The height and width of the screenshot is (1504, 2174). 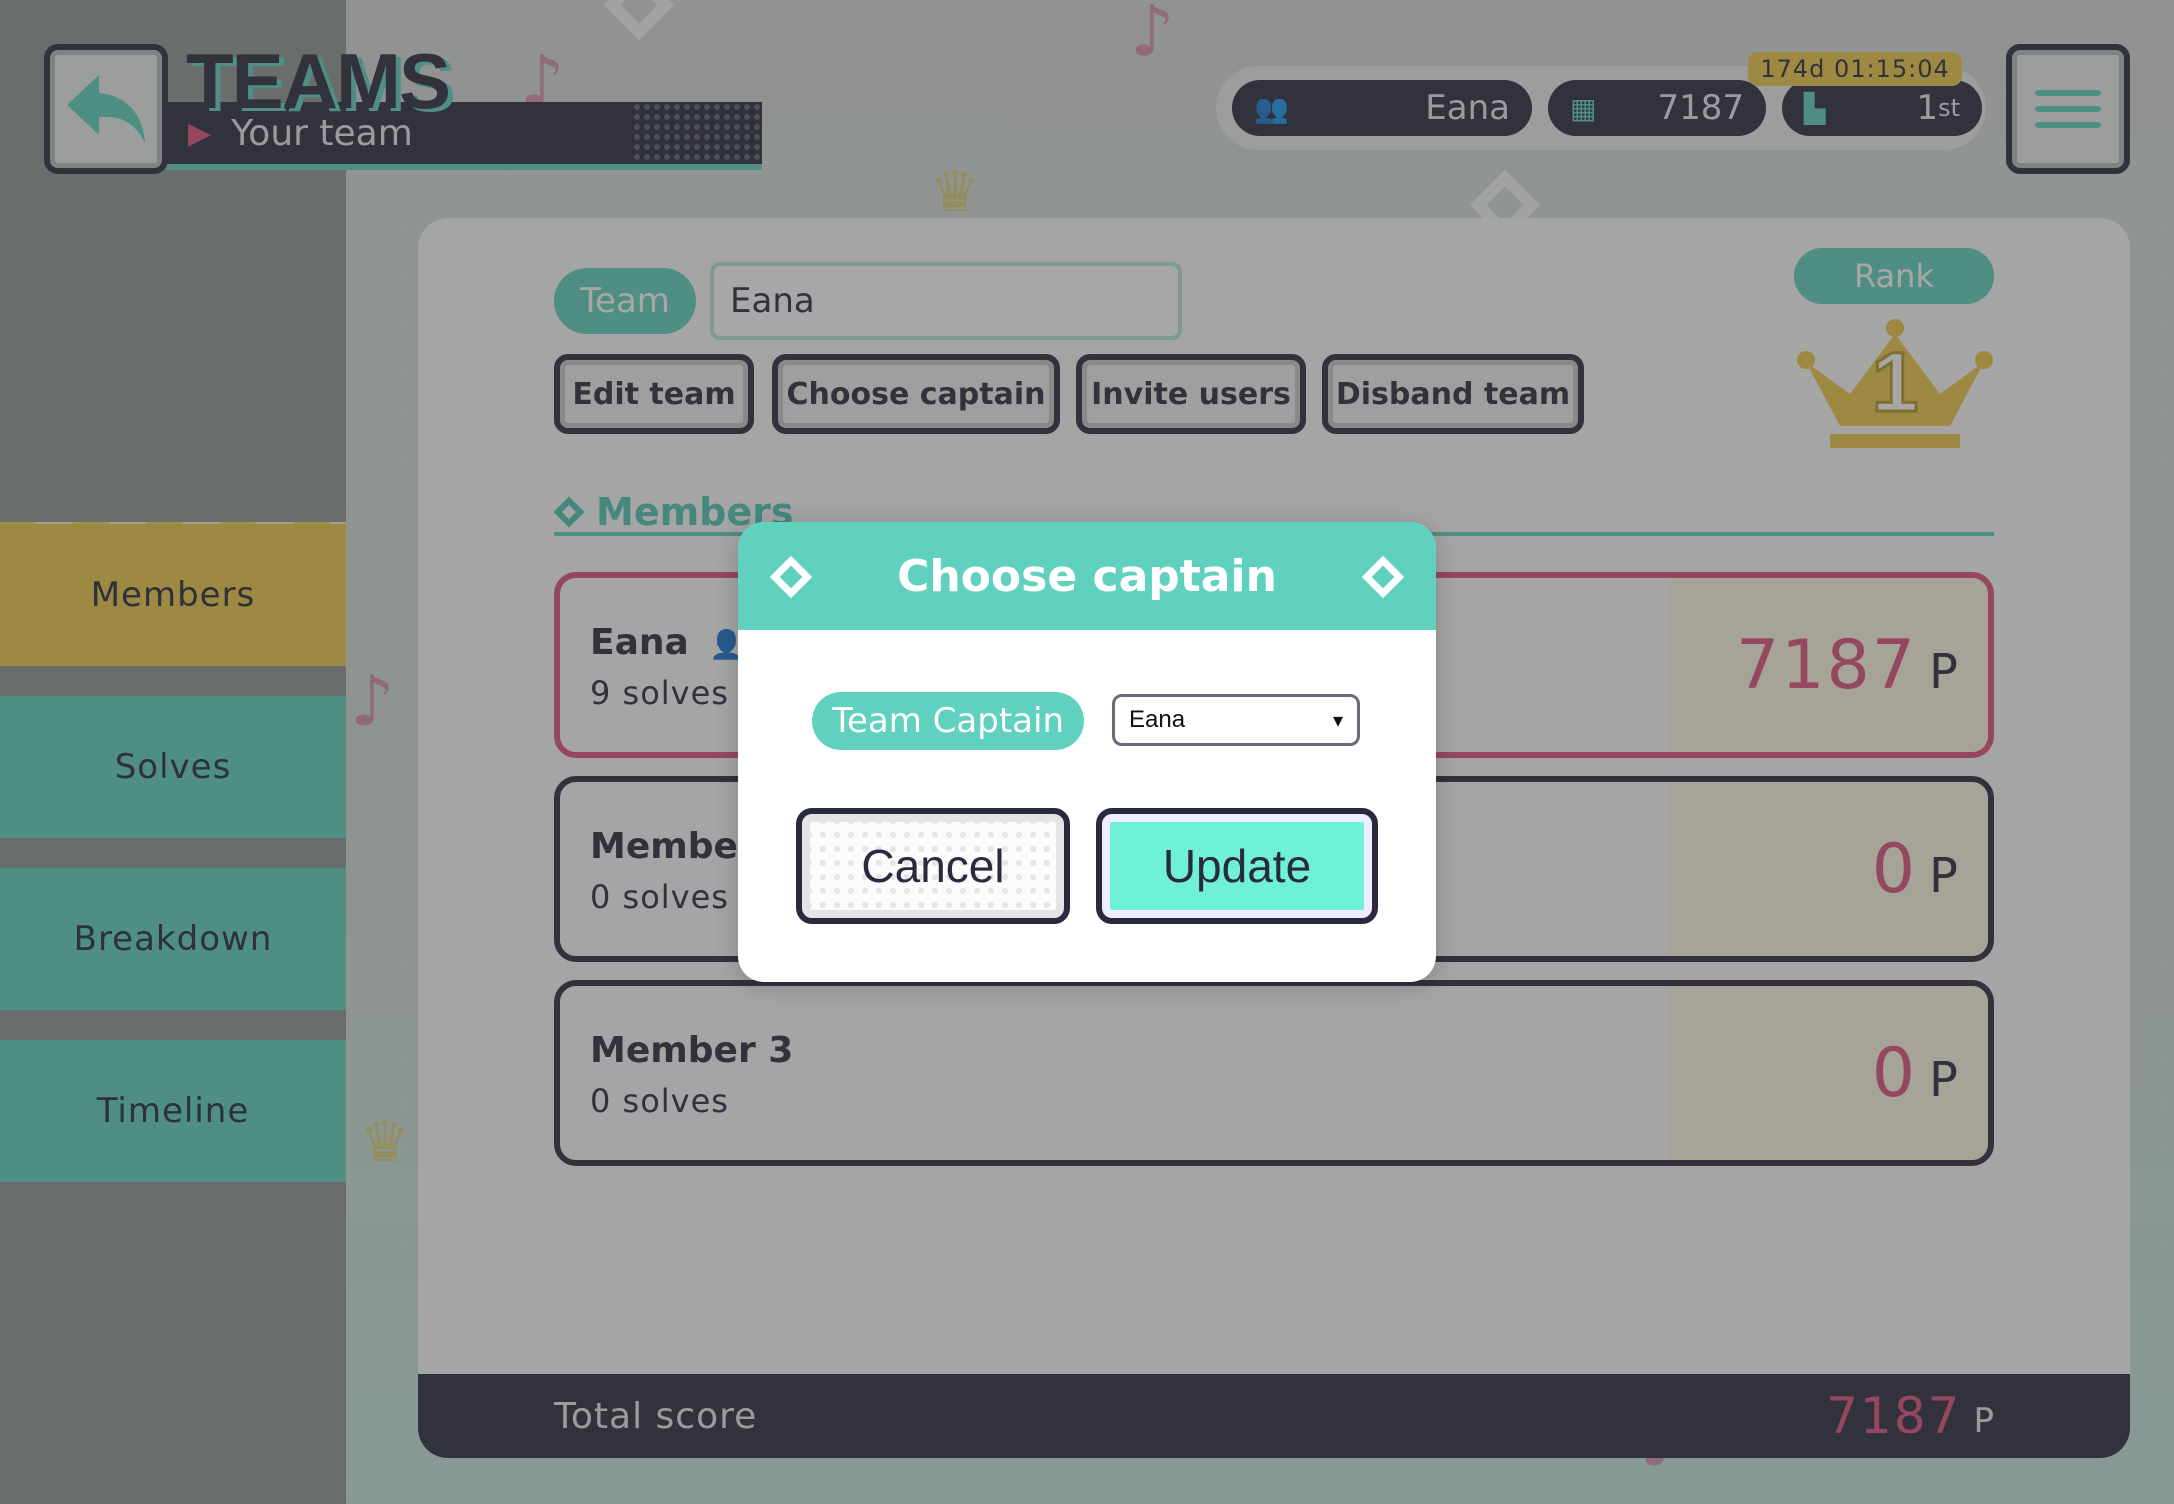 I want to click on team-captain-label: Team Captain, so click(x=948, y=721).